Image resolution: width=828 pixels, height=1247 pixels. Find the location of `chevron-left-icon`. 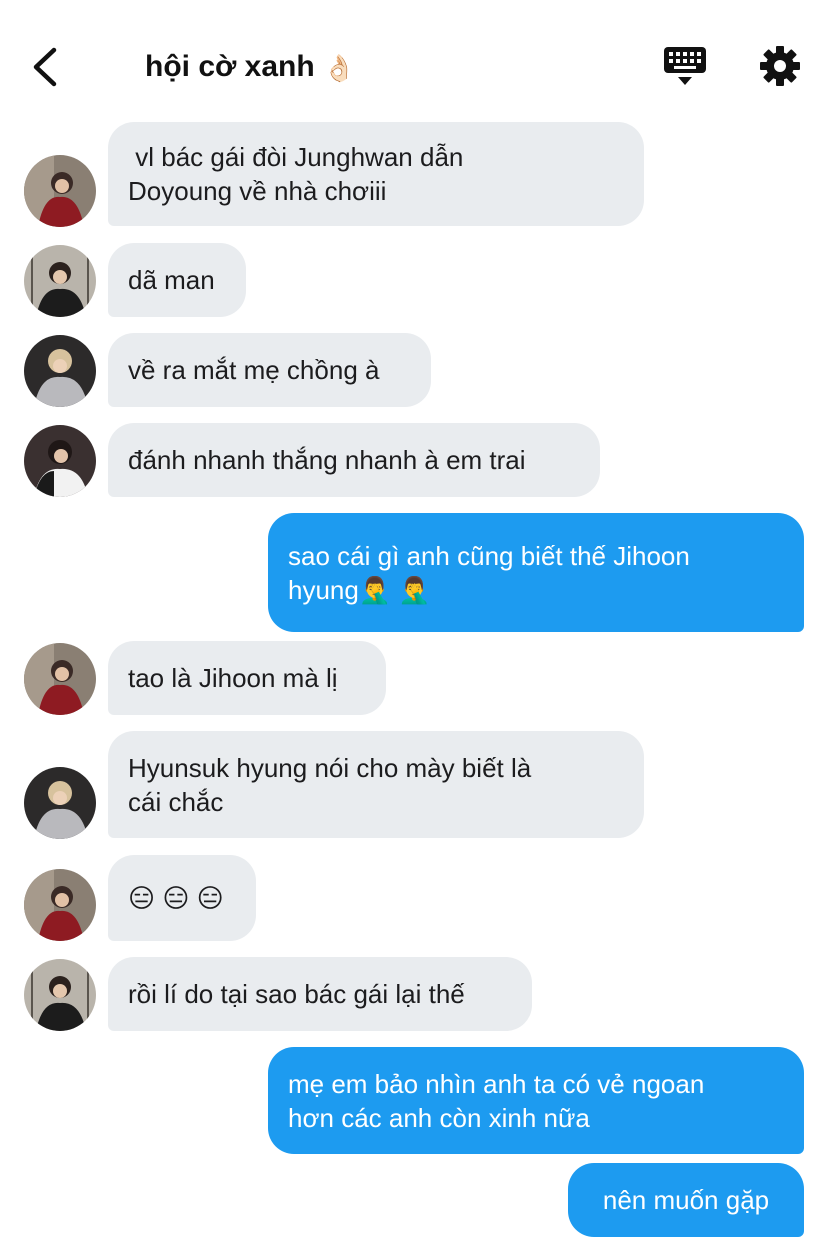

chevron-left-icon is located at coordinates (45, 67).